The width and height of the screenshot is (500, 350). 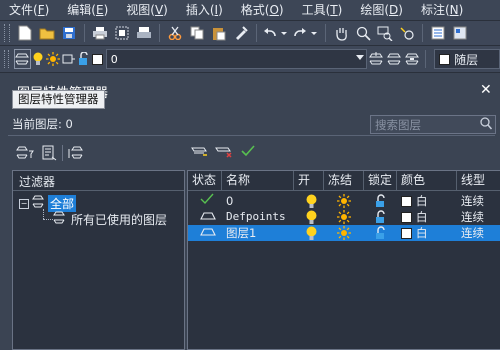 What do you see at coordinates (460, 33) in the screenshot?
I see `design-center-icon` at bounding box center [460, 33].